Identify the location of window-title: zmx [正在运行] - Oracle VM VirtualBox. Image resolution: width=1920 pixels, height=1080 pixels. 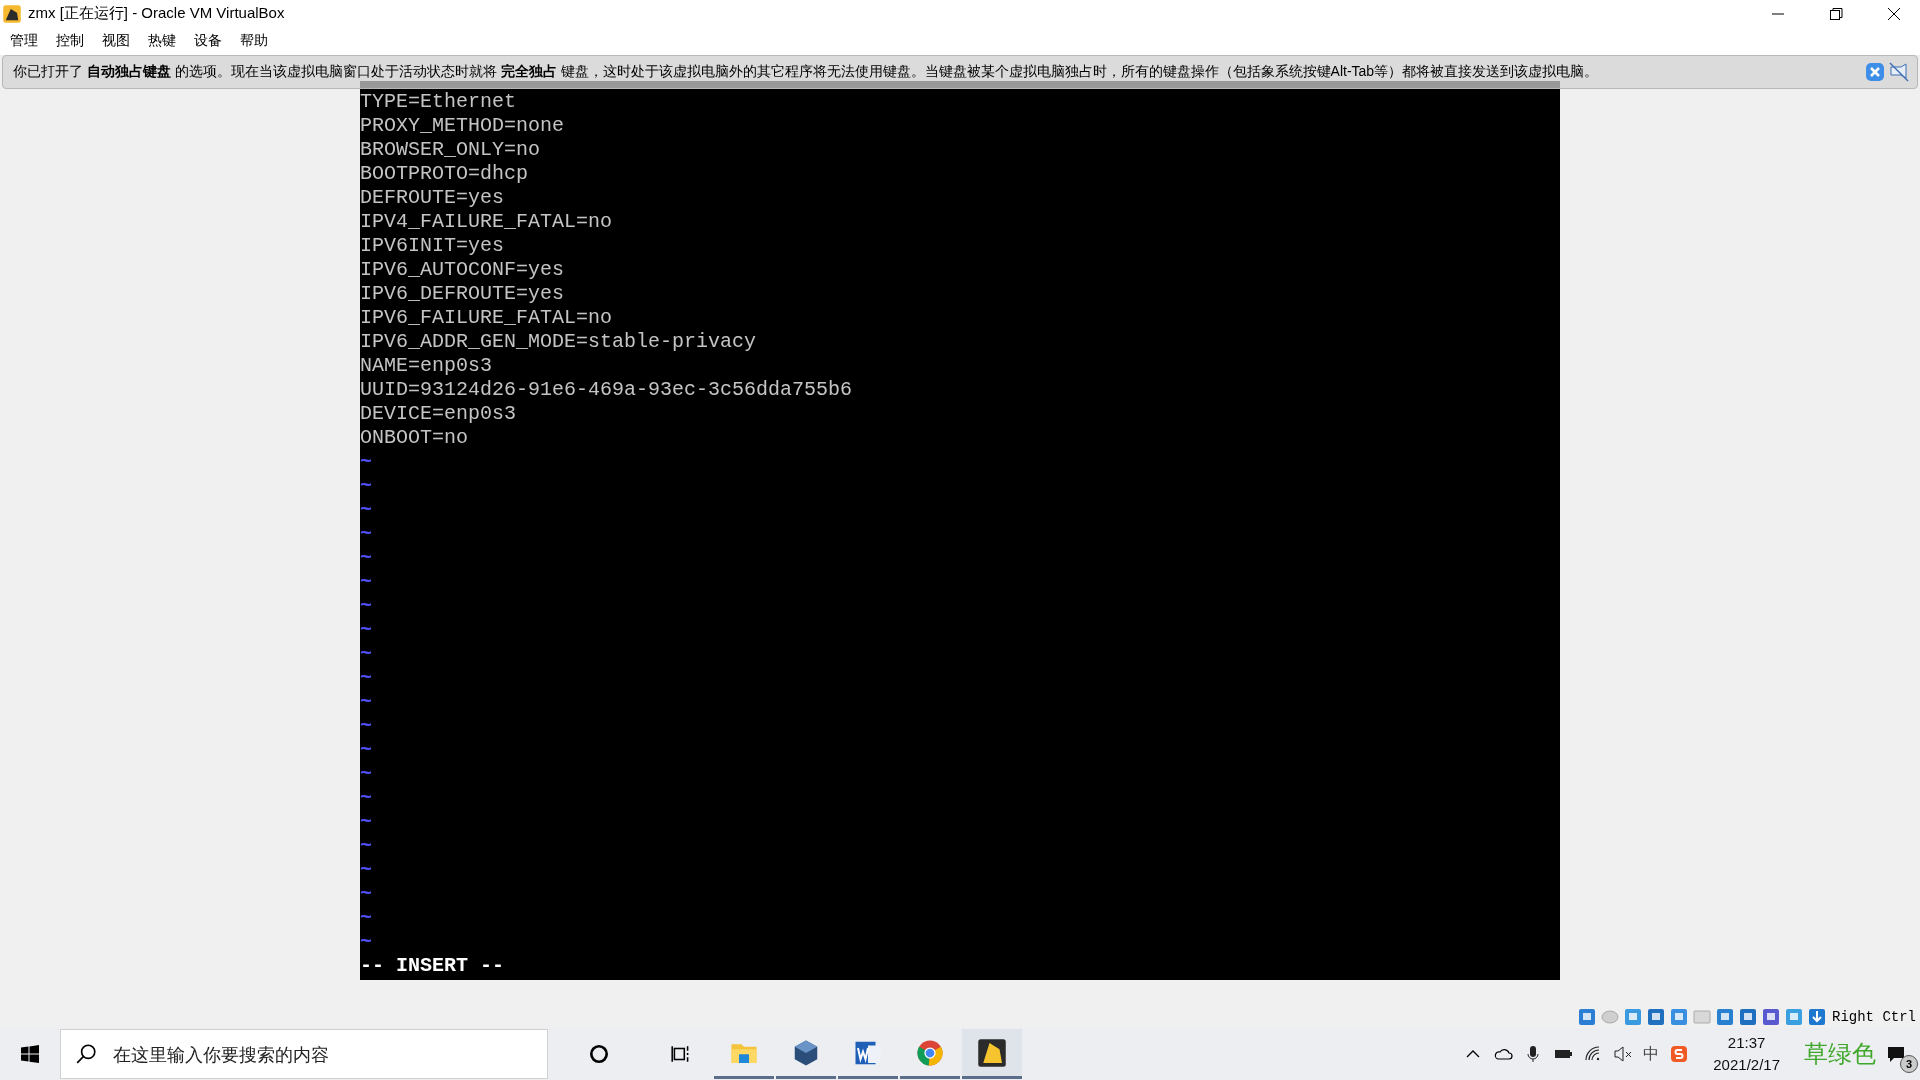
(156, 14).